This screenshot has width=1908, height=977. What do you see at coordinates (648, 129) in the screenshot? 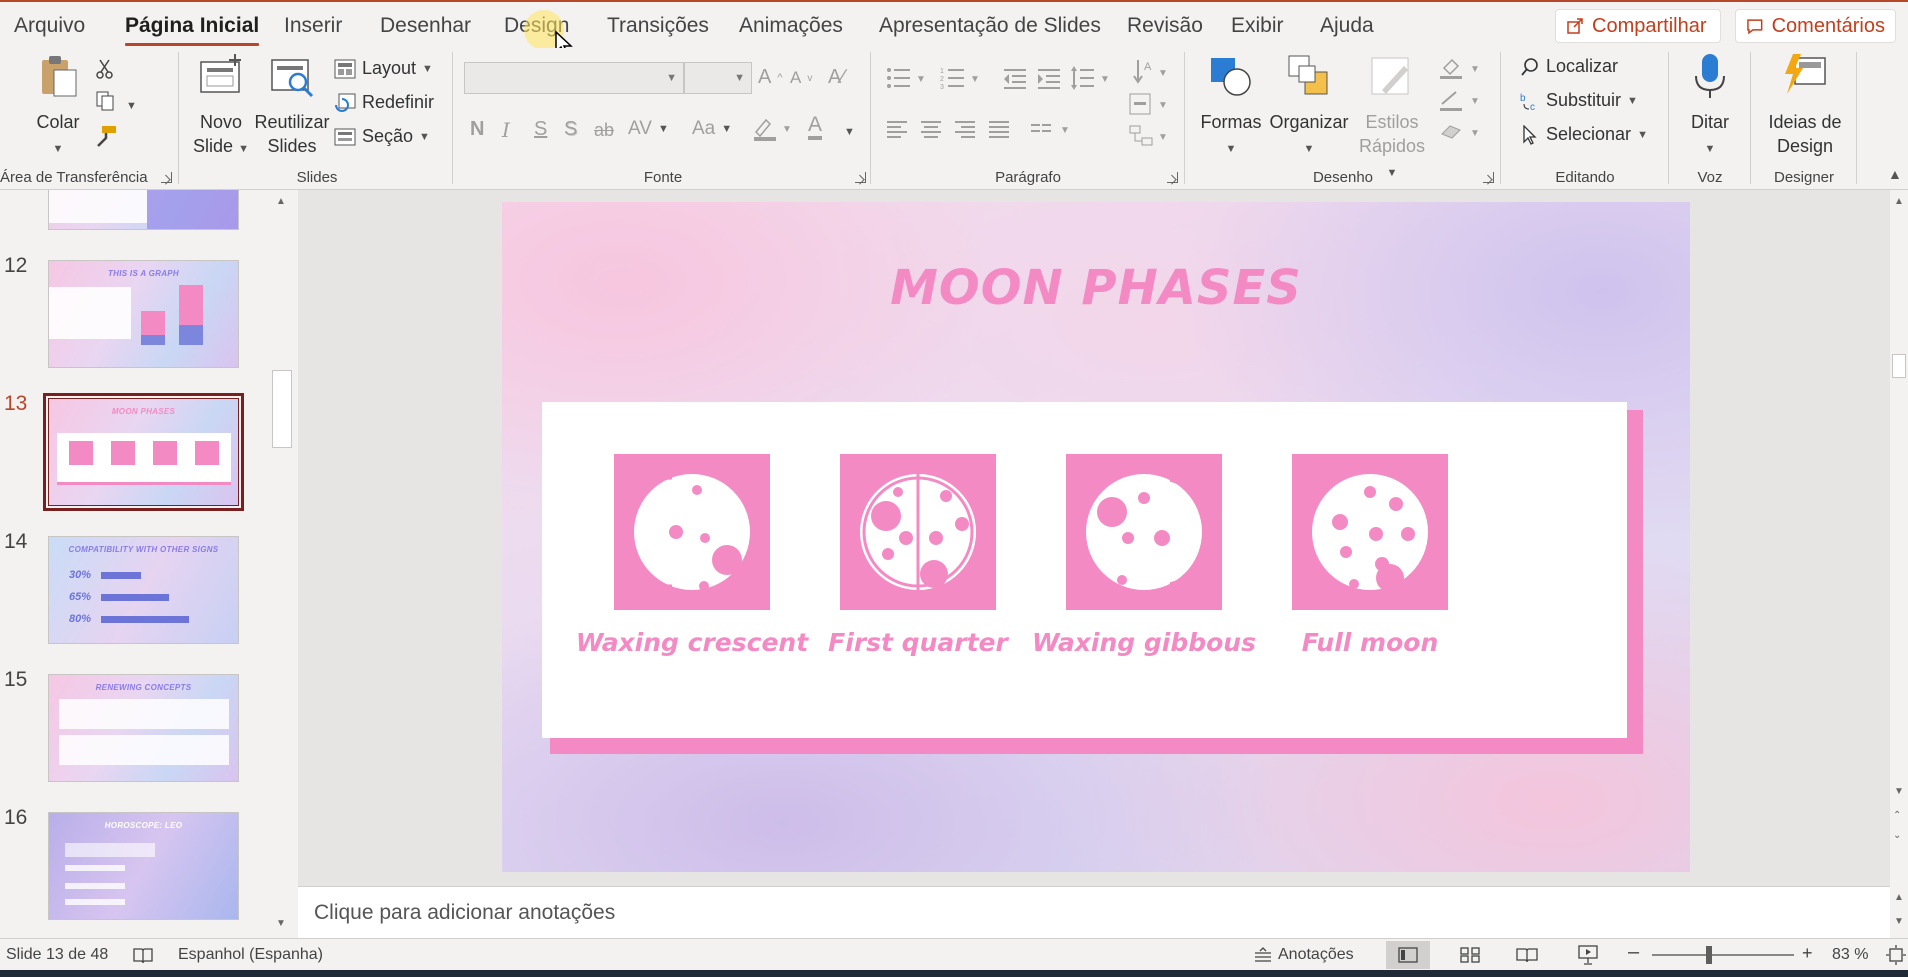
I see `char-spacing-button: AV ▼` at bounding box center [648, 129].